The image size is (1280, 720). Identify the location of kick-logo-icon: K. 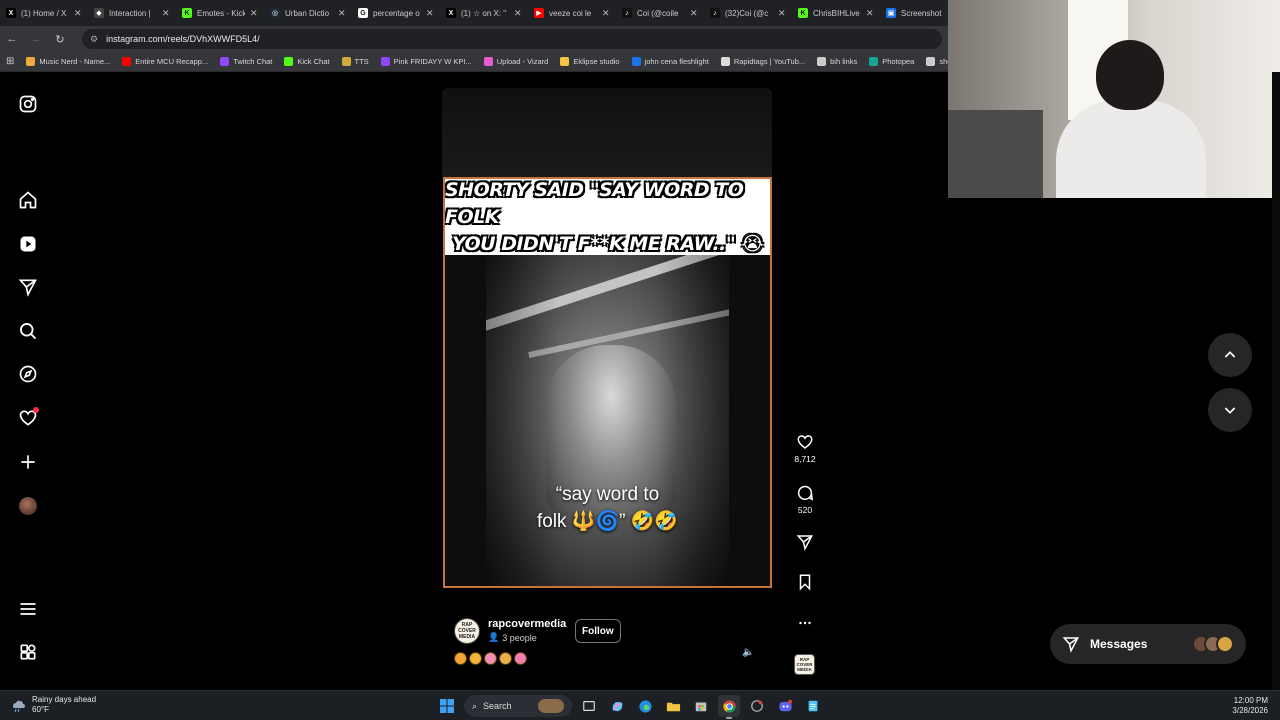
(803, 13).